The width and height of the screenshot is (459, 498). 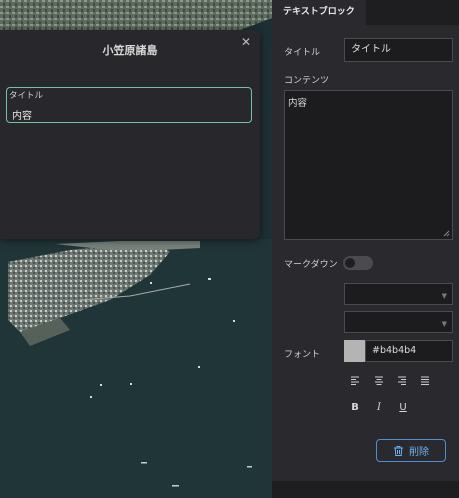 What do you see at coordinates (403, 408) in the screenshot?
I see `underline-icon: U` at bounding box center [403, 408].